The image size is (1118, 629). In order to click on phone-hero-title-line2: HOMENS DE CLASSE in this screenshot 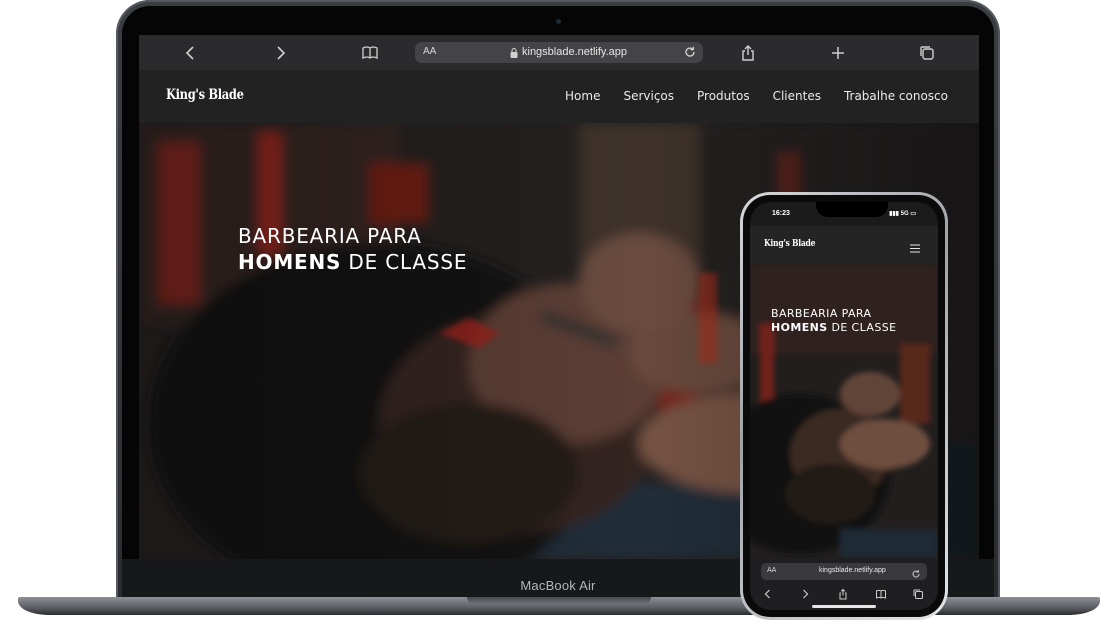, I will do `click(833, 328)`.